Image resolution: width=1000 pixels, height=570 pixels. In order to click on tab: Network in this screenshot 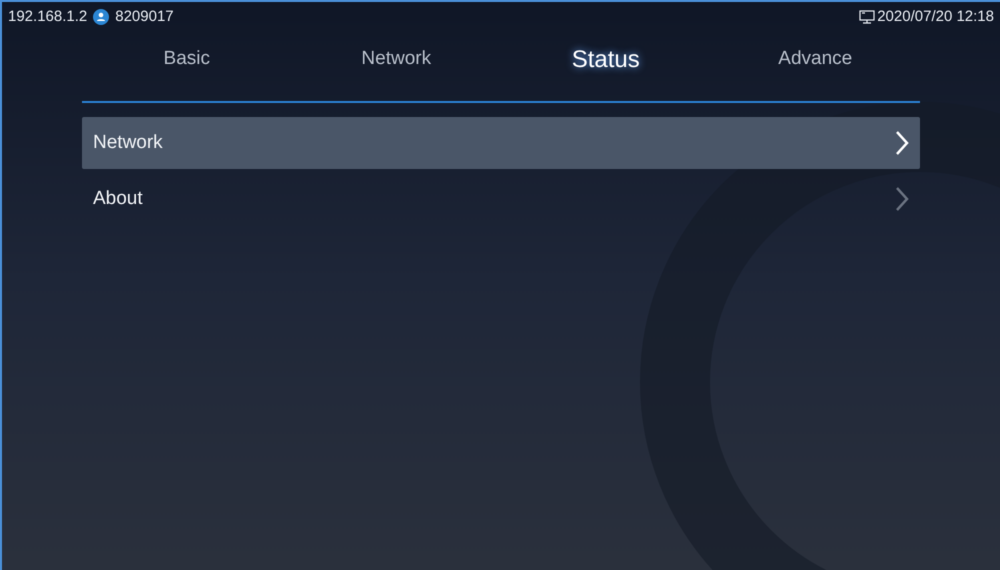, I will do `click(396, 59)`.